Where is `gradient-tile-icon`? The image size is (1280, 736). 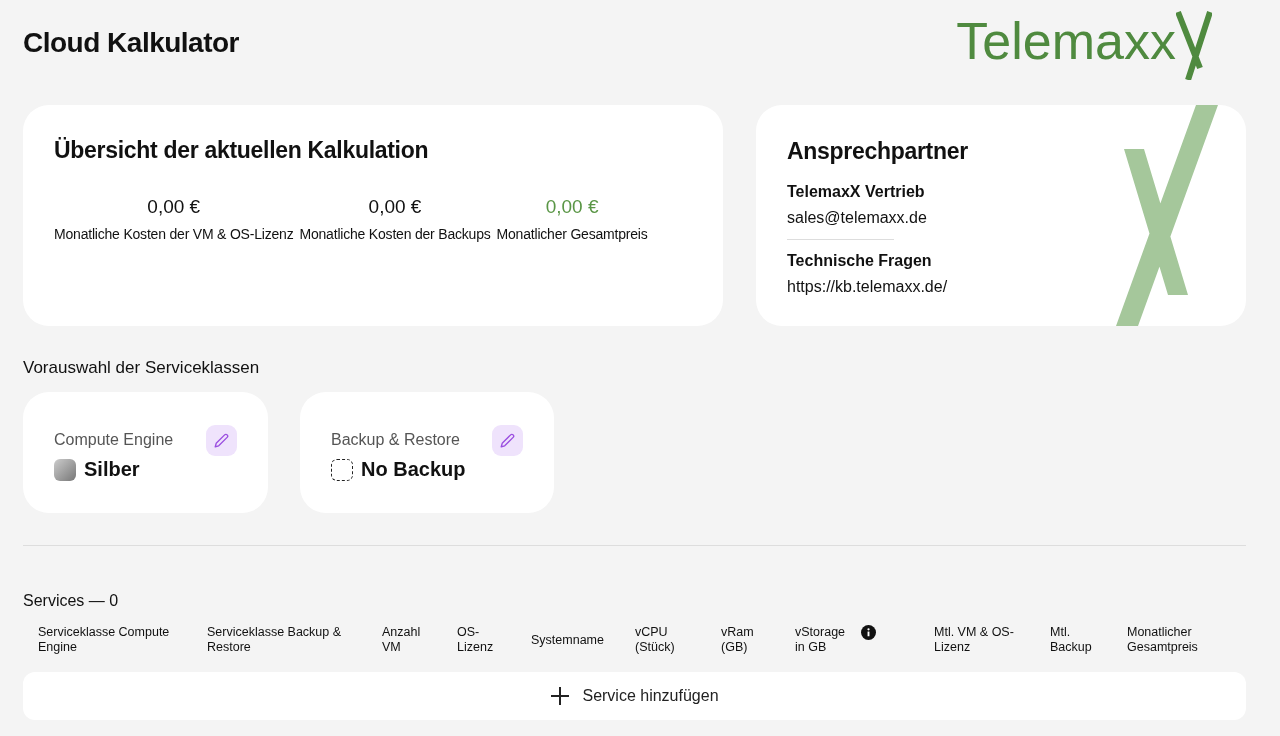 gradient-tile-icon is located at coordinates (65, 469).